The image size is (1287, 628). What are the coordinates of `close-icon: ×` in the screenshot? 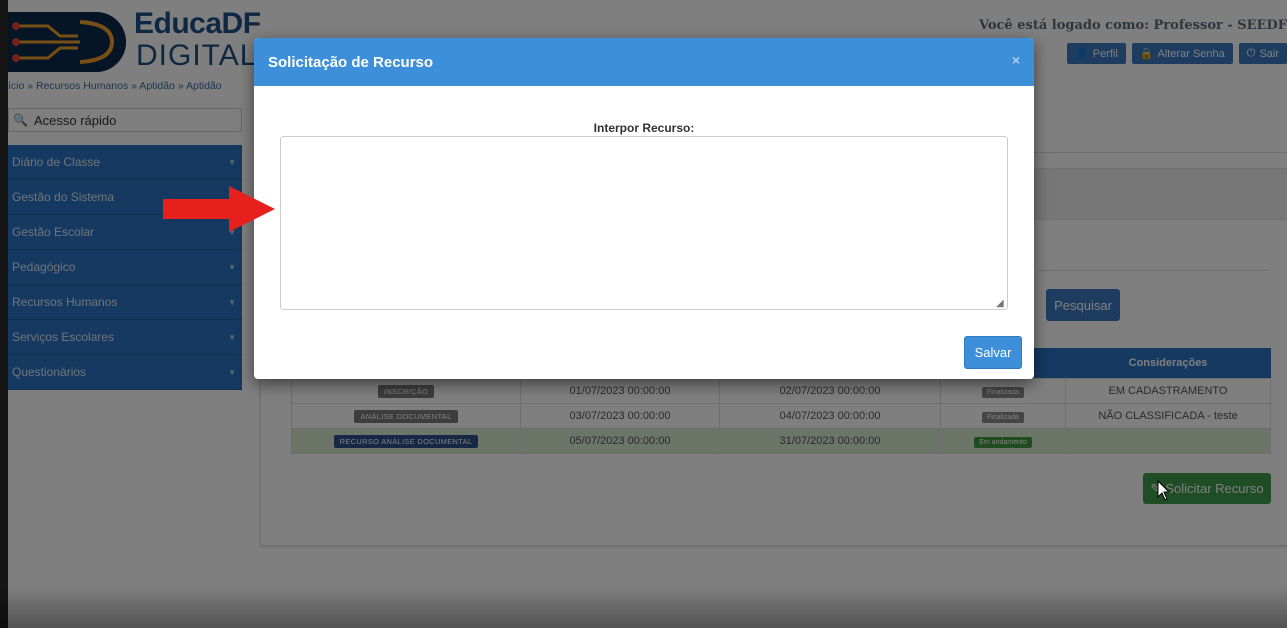 It's located at (1016, 60).